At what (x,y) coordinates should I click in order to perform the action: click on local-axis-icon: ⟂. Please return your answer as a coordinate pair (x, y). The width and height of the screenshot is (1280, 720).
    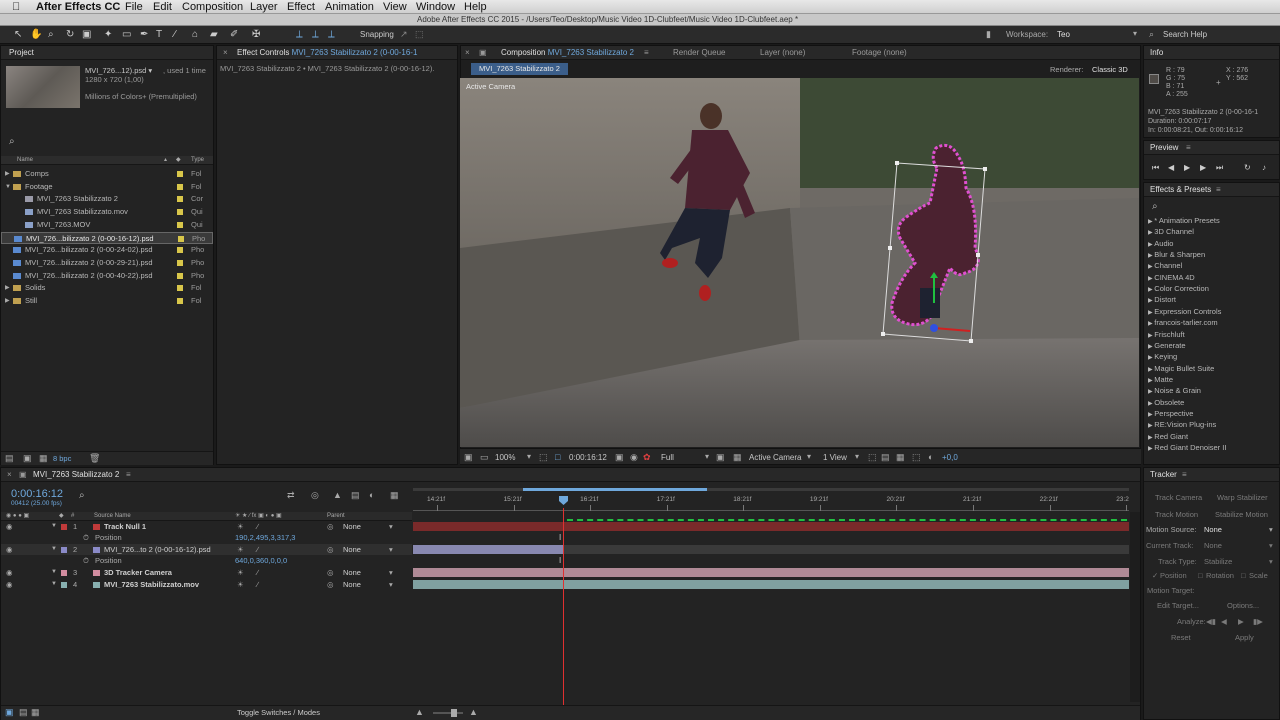
    Looking at the image, I should click on (299, 34).